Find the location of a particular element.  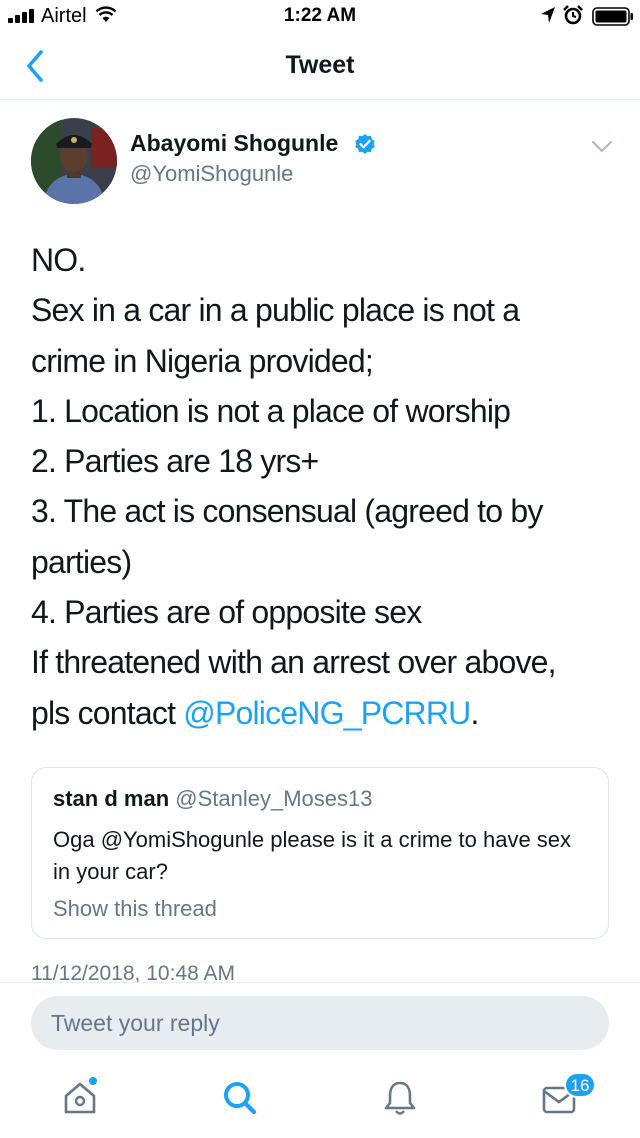

avatar is located at coordinates (74, 161).